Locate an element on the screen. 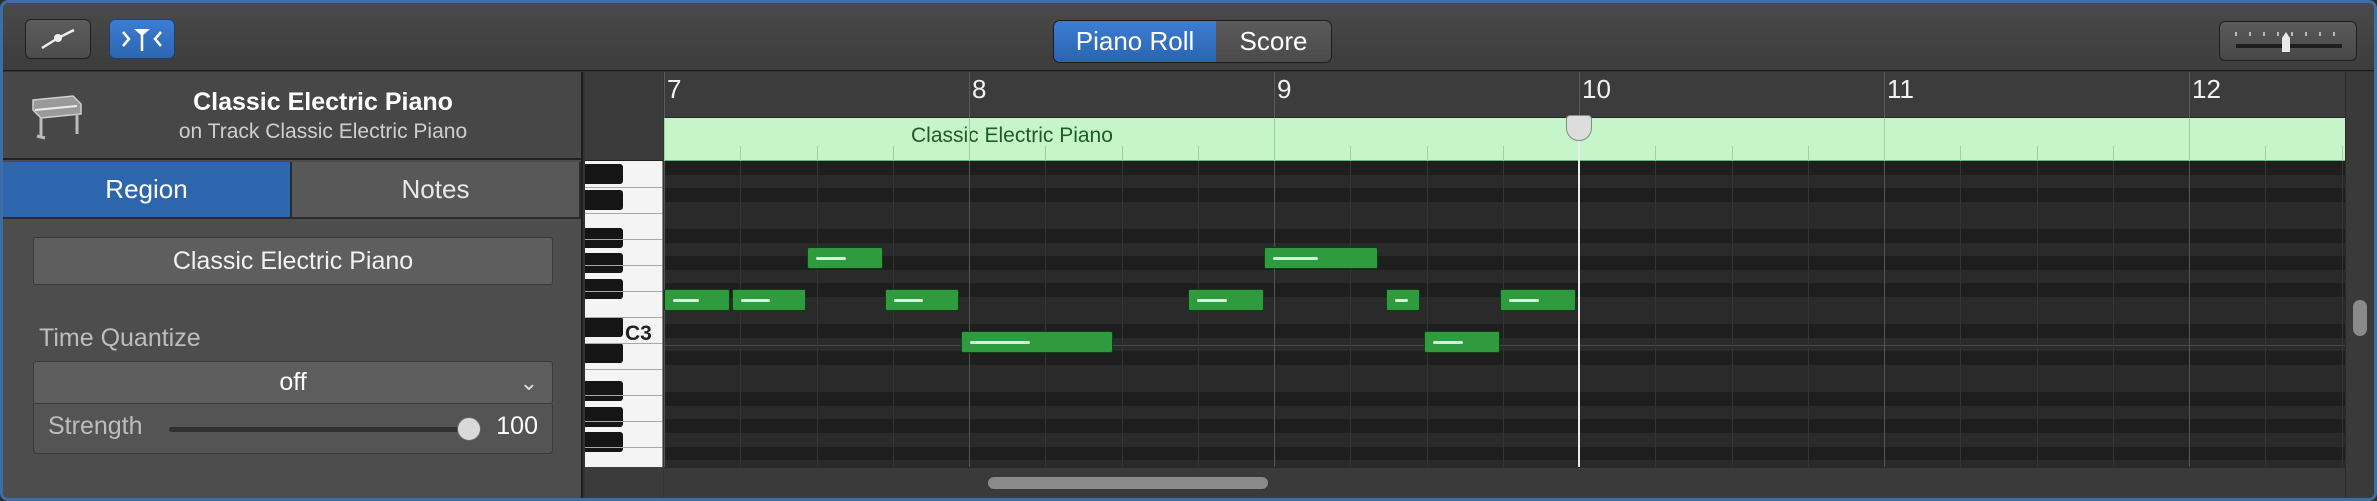  keyboard-header is located at coordinates (624, 116).